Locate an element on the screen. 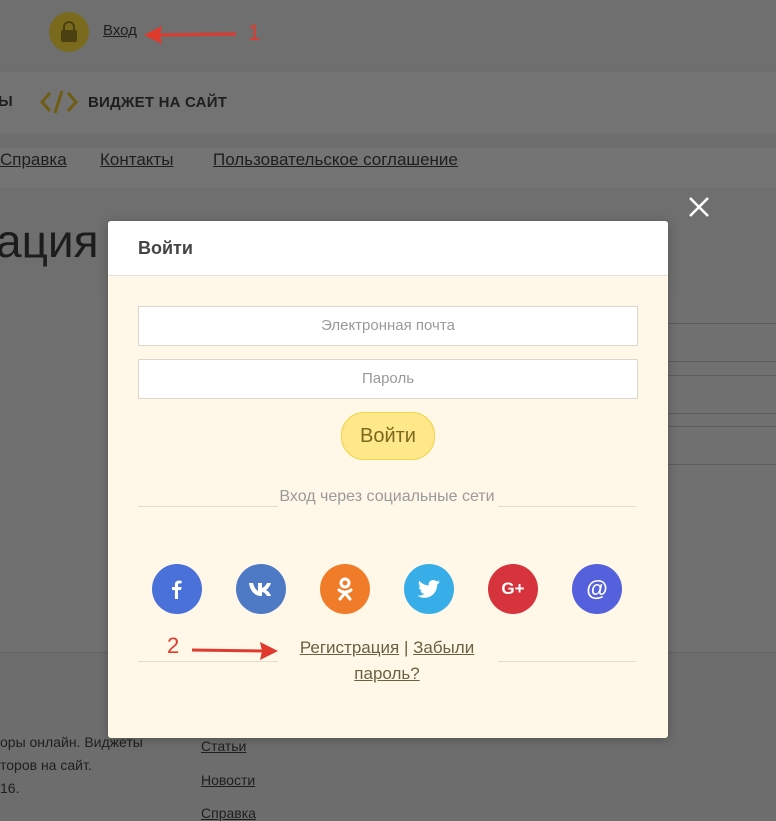 The height and width of the screenshot is (821, 776). modal-title: Войти is located at coordinates (165, 248).